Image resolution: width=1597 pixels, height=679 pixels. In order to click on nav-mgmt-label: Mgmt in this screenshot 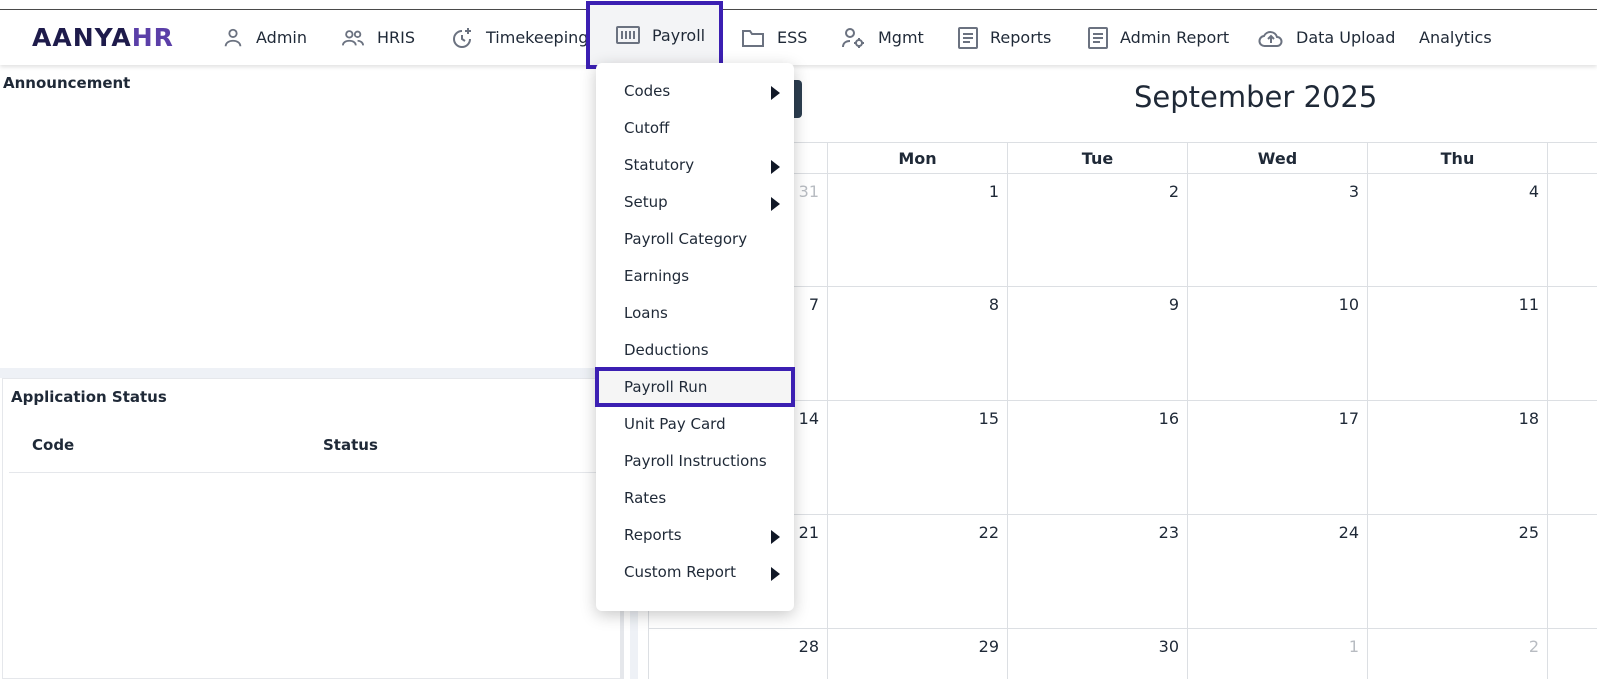, I will do `click(901, 37)`.